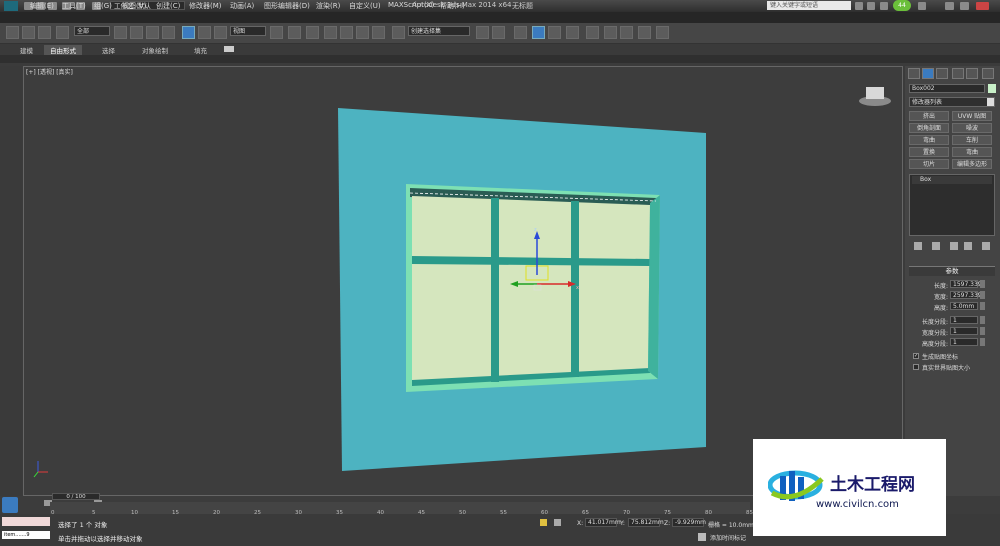 Image resolution: width=1000 pixels, height=546 pixels. Describe the element at coordinates (49, 71) in the screenshot. I see `viewport-label: [+] [透视] [真实]` at that location.